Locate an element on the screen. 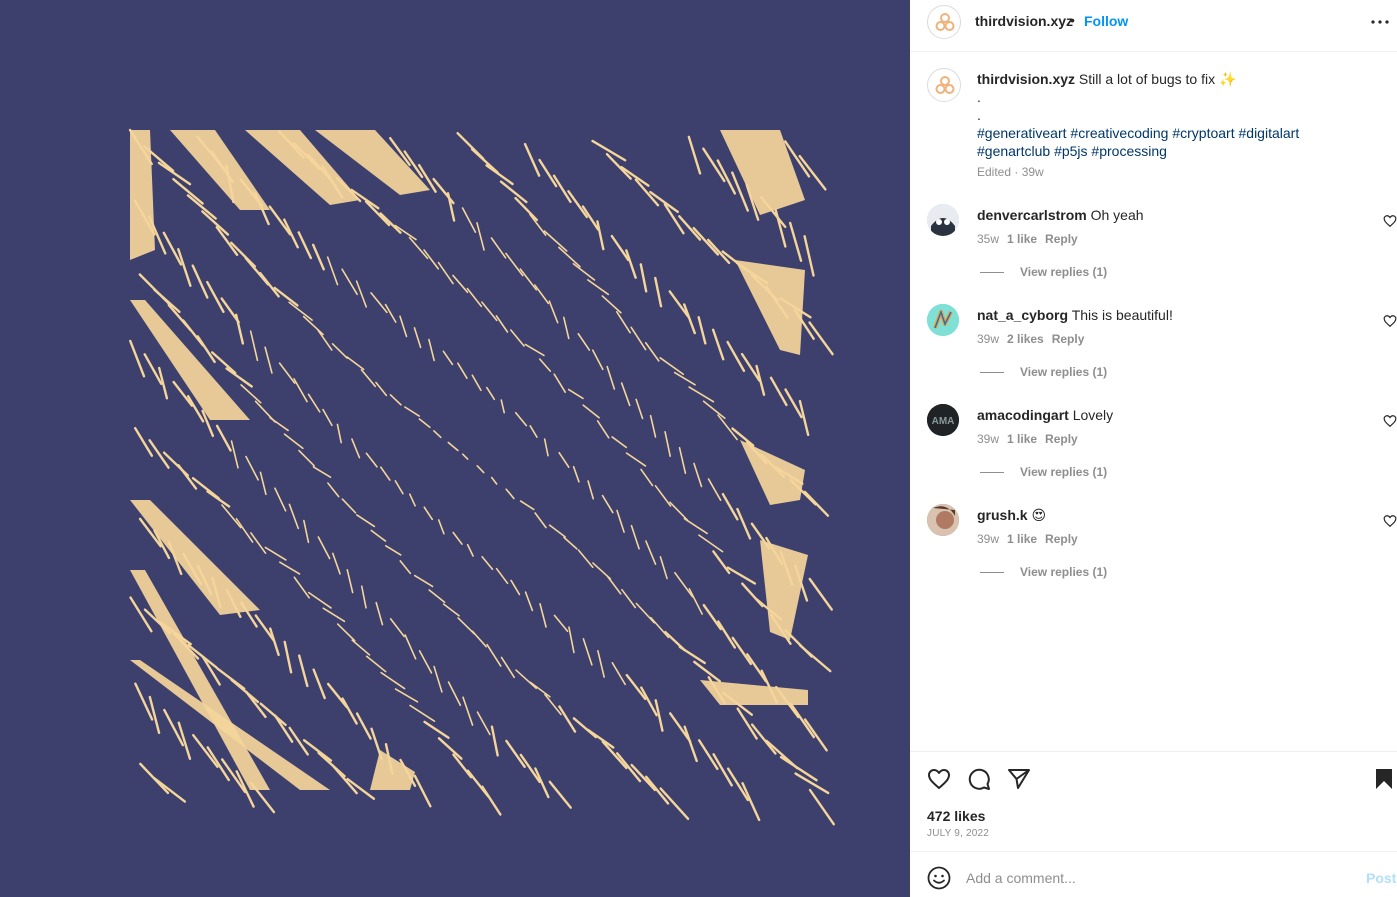 The height and width of the screenshot is (897, 1397). comment-bubble-icon is located at coordinates (979, 779).